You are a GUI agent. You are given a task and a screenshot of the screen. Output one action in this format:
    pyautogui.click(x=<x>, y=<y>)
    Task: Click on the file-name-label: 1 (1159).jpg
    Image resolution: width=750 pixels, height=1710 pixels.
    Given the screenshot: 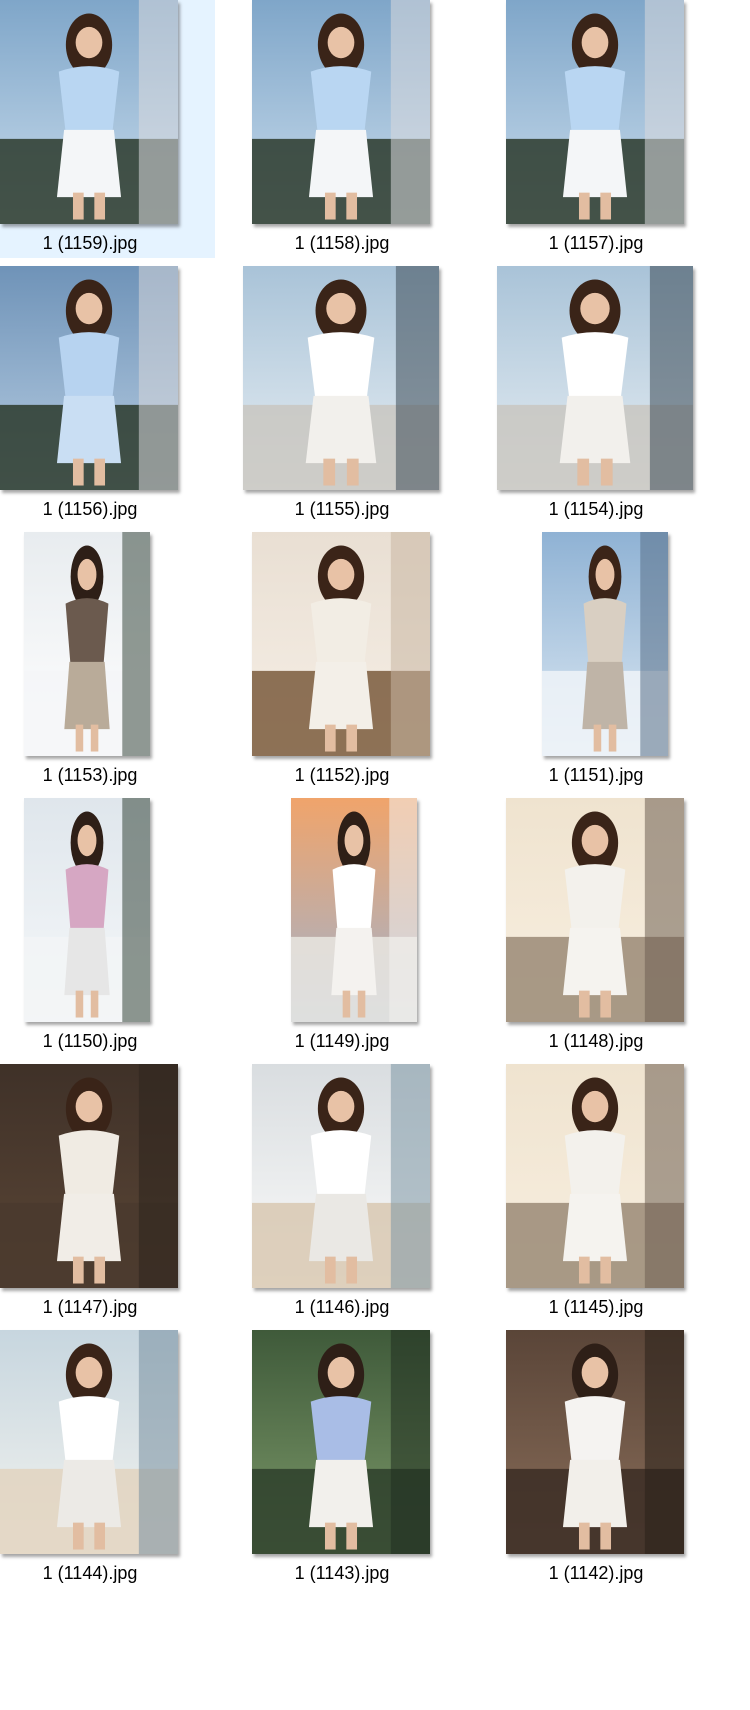 What is the action you would take?
    pyautogui.click(x=90, y=243)
    